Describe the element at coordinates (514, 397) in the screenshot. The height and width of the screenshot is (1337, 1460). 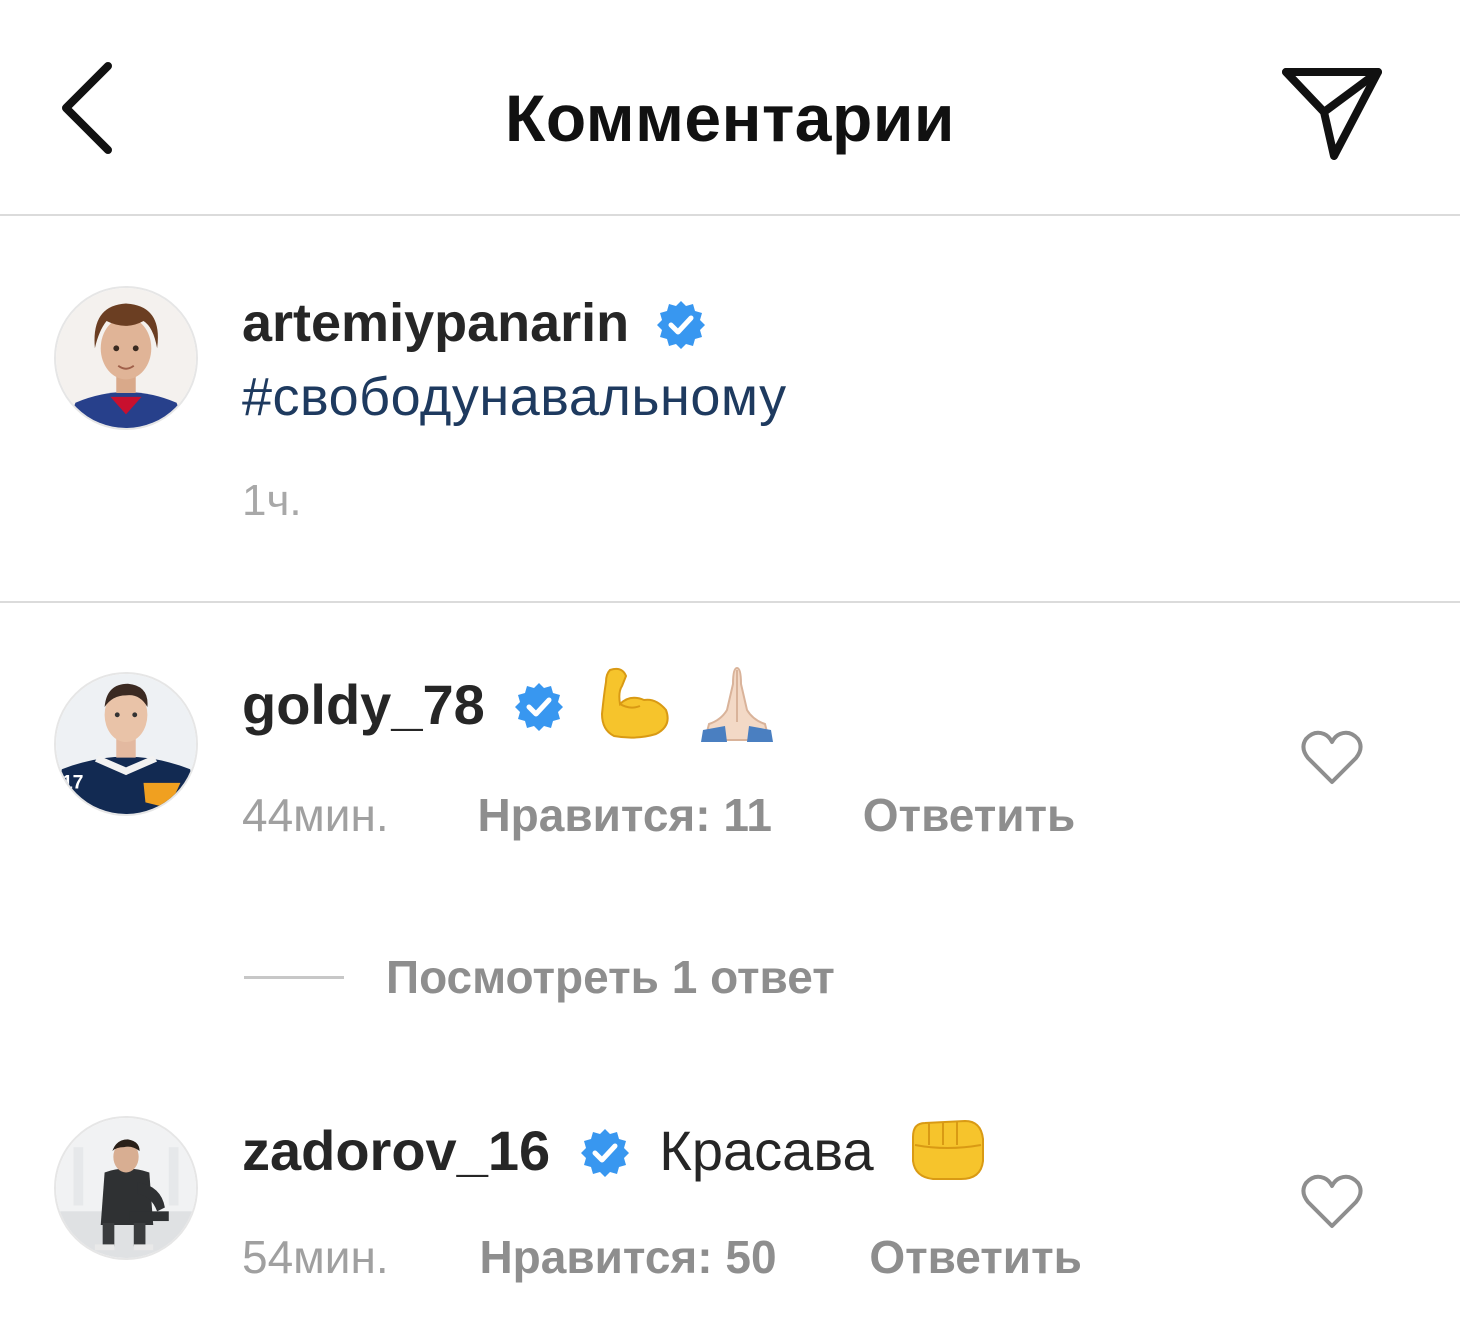
I see `caption-hashtag: #свободунавальному` at that location.